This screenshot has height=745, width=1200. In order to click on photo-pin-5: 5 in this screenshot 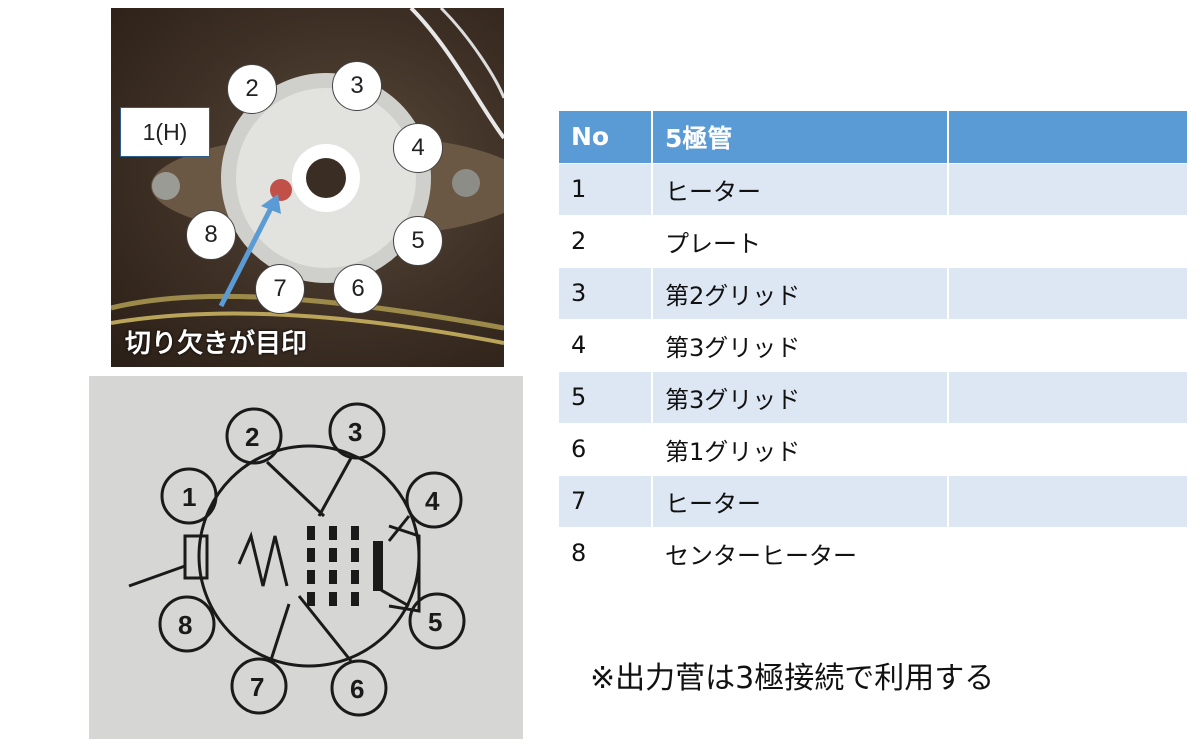, I will do `click(418, 241)`.